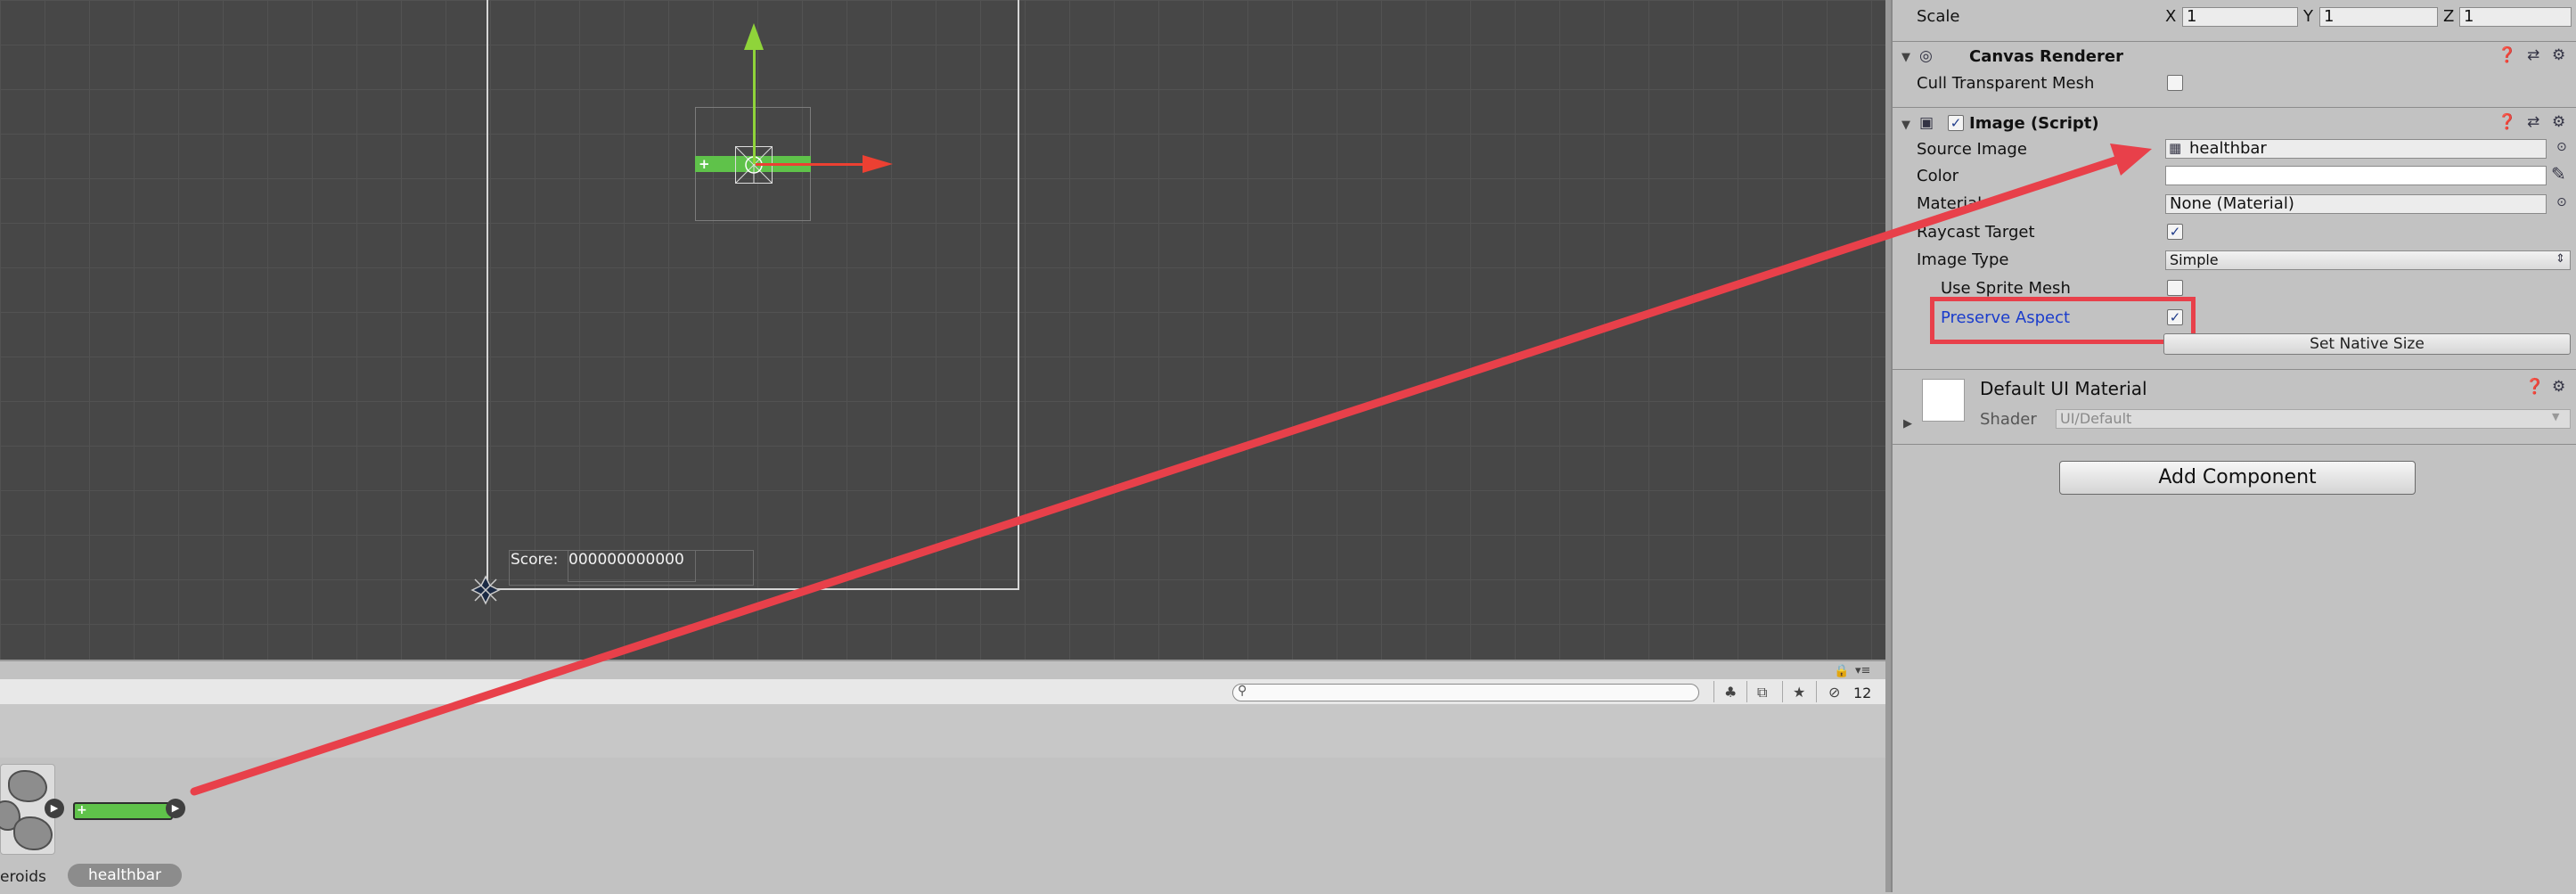 The height and width of the screenshot is (894, 2576). Describe the element at coordinates (485, 590) in the screenshot. I see `anchor-icon` at that location.